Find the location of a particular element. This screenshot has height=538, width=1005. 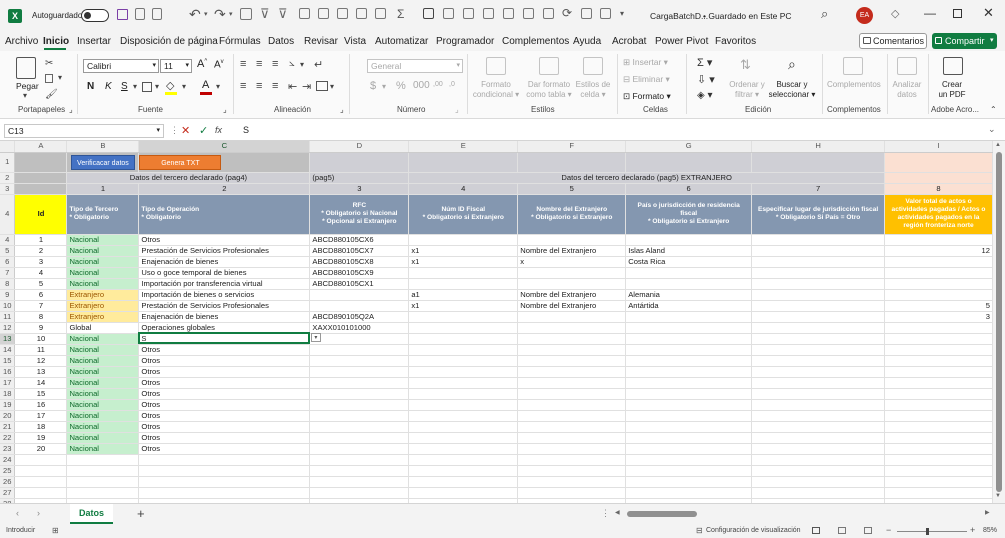

row-header: 20 is located at coordinates (8, 416).